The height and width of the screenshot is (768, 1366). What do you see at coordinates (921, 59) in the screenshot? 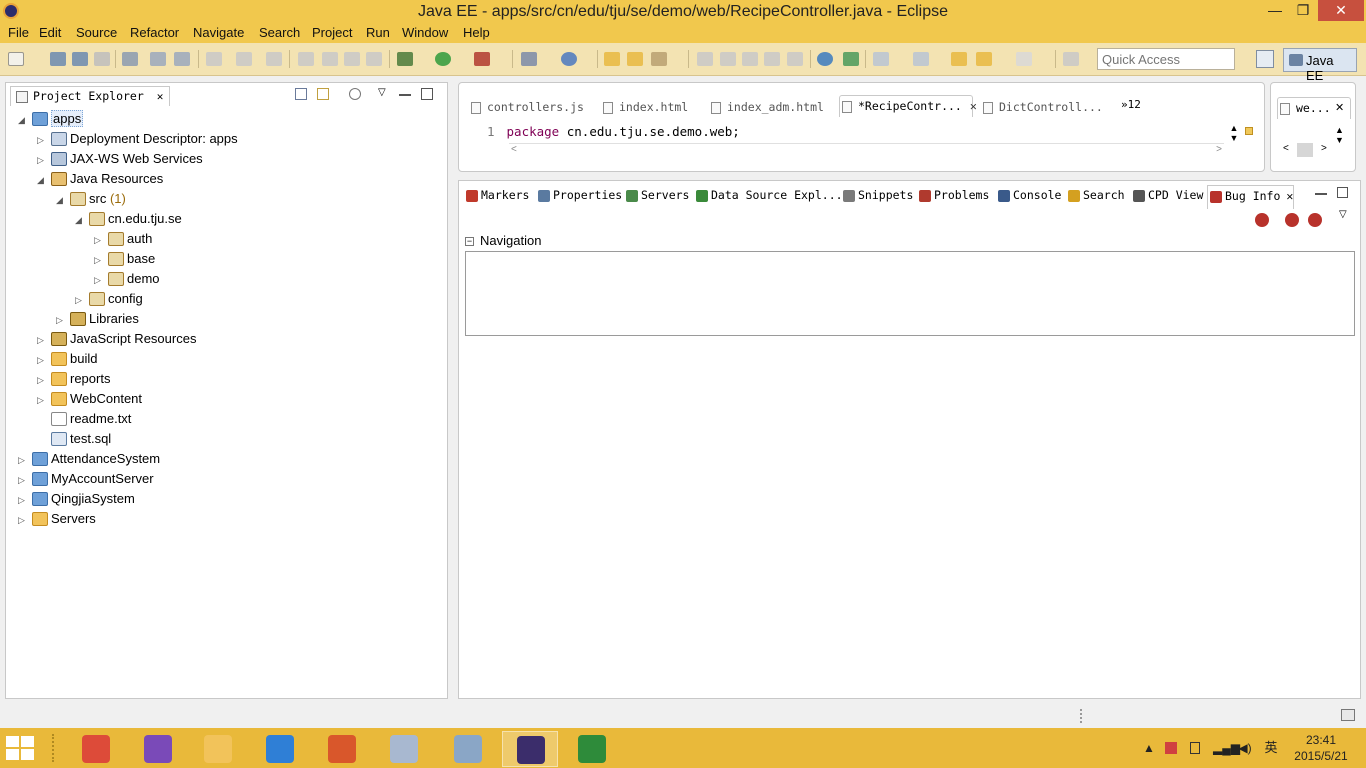
I see `previous-annotation-icon` at bounding box center [921, 59].